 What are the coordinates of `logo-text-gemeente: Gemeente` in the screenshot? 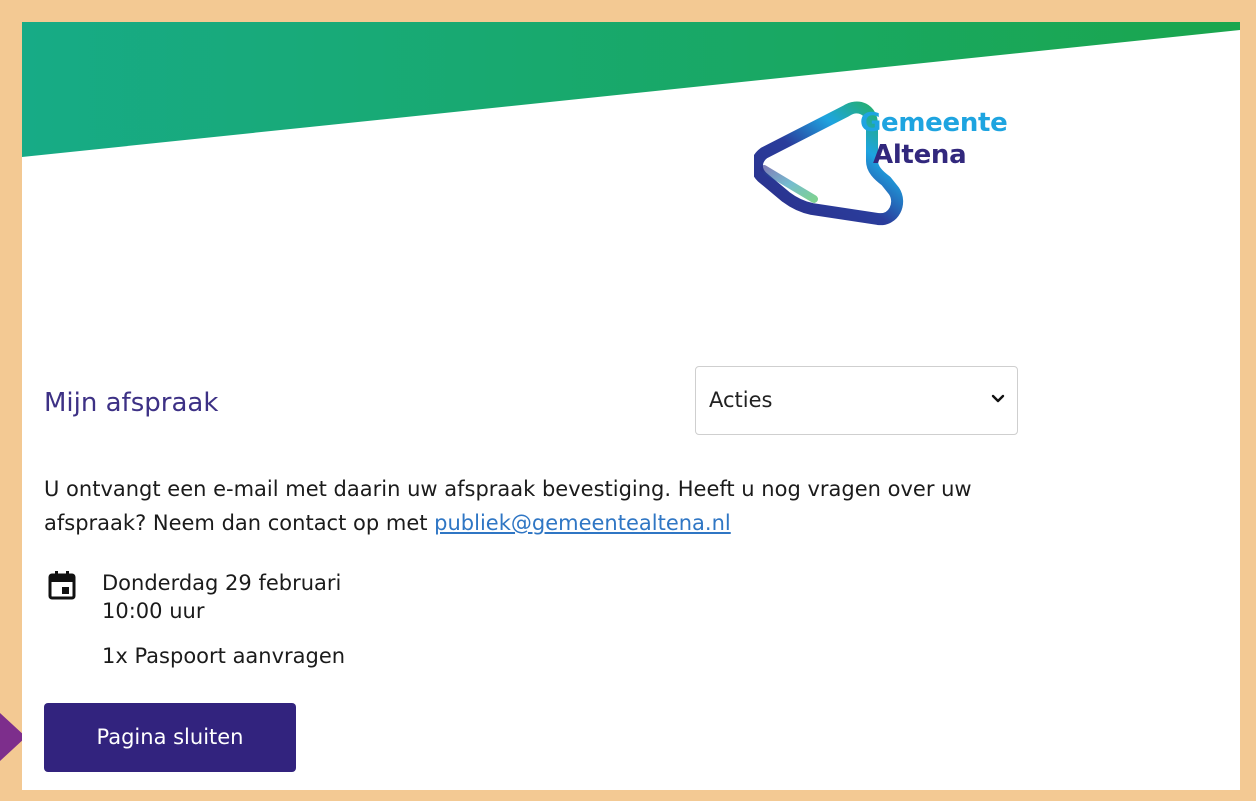 It's located at (934, 123).